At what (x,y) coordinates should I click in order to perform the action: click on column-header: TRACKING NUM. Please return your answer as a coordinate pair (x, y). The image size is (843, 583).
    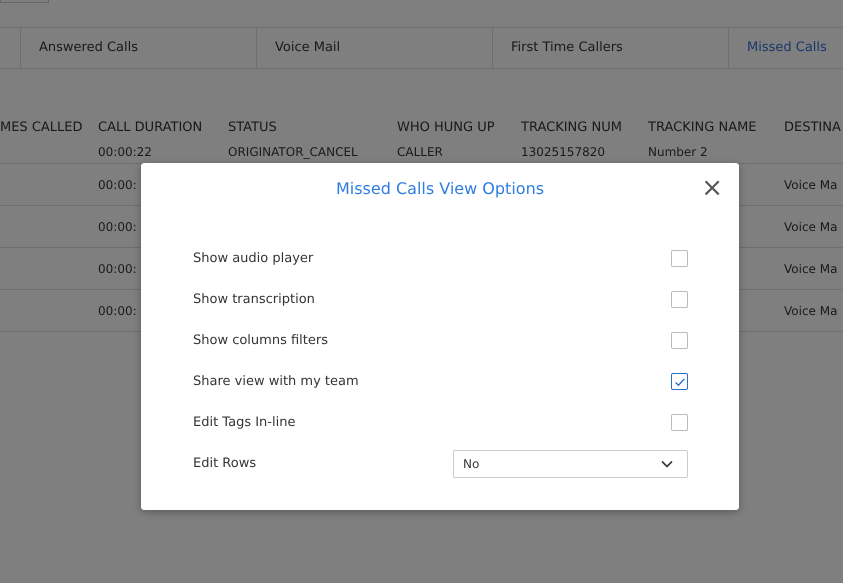
    Looking at the image, I should click on (571, 127).